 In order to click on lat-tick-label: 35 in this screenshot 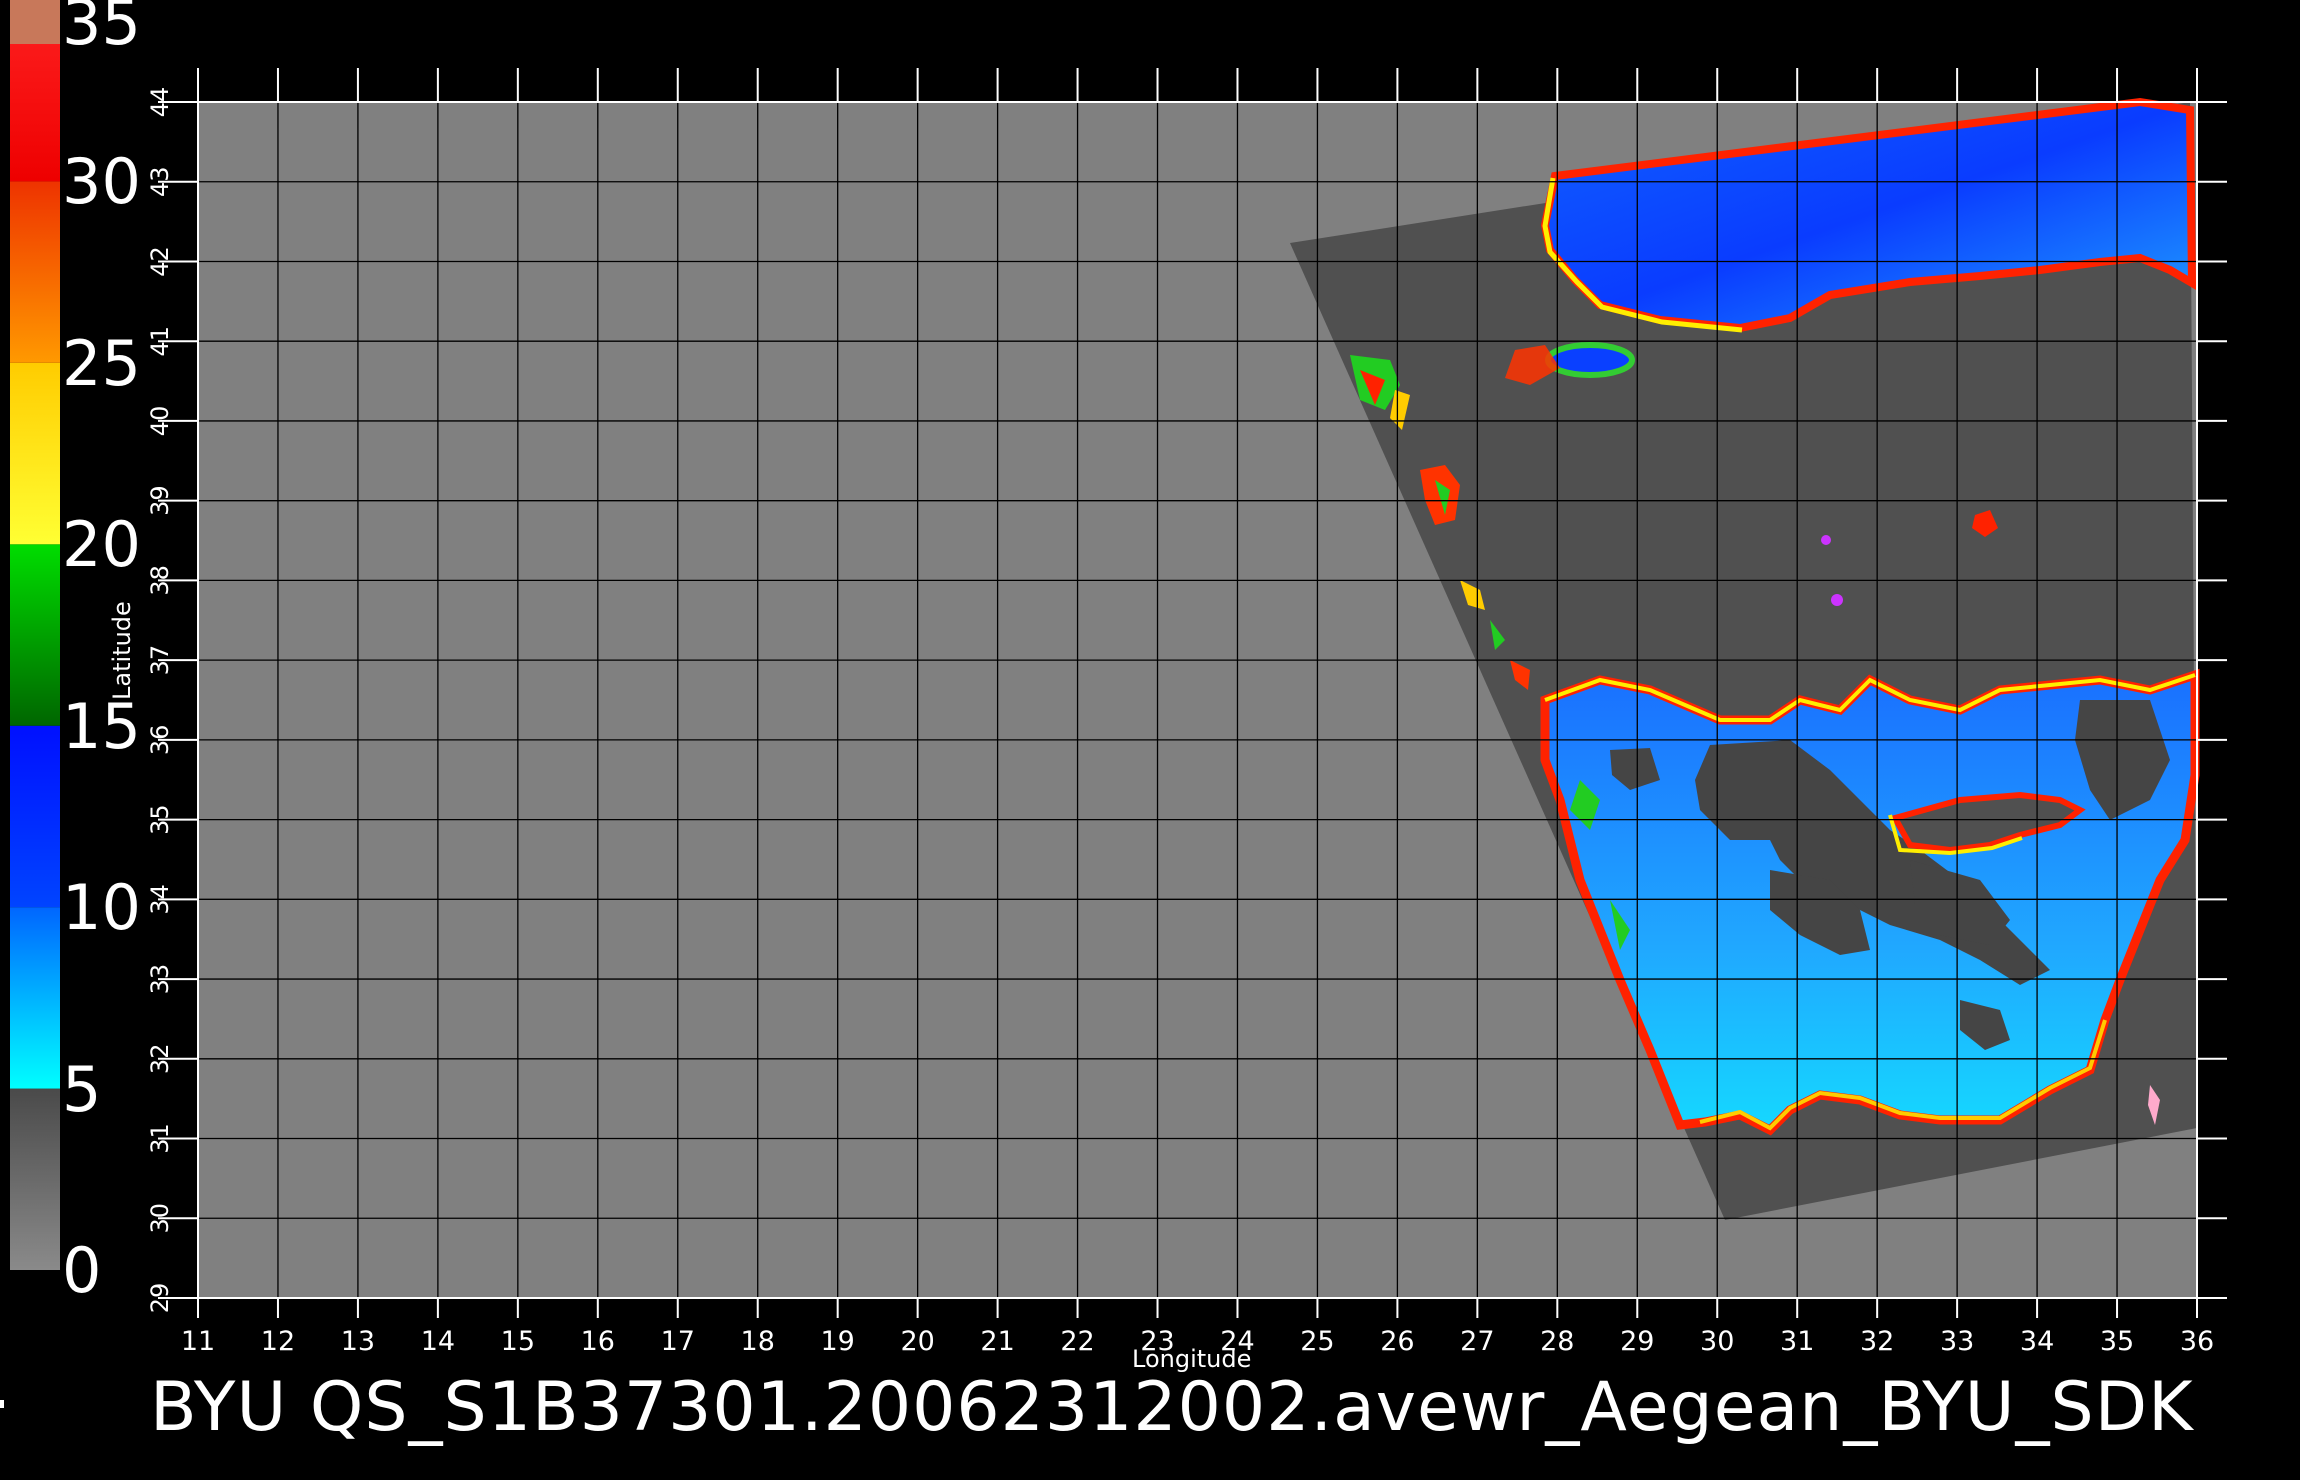, I will do `click(160, 819)`.